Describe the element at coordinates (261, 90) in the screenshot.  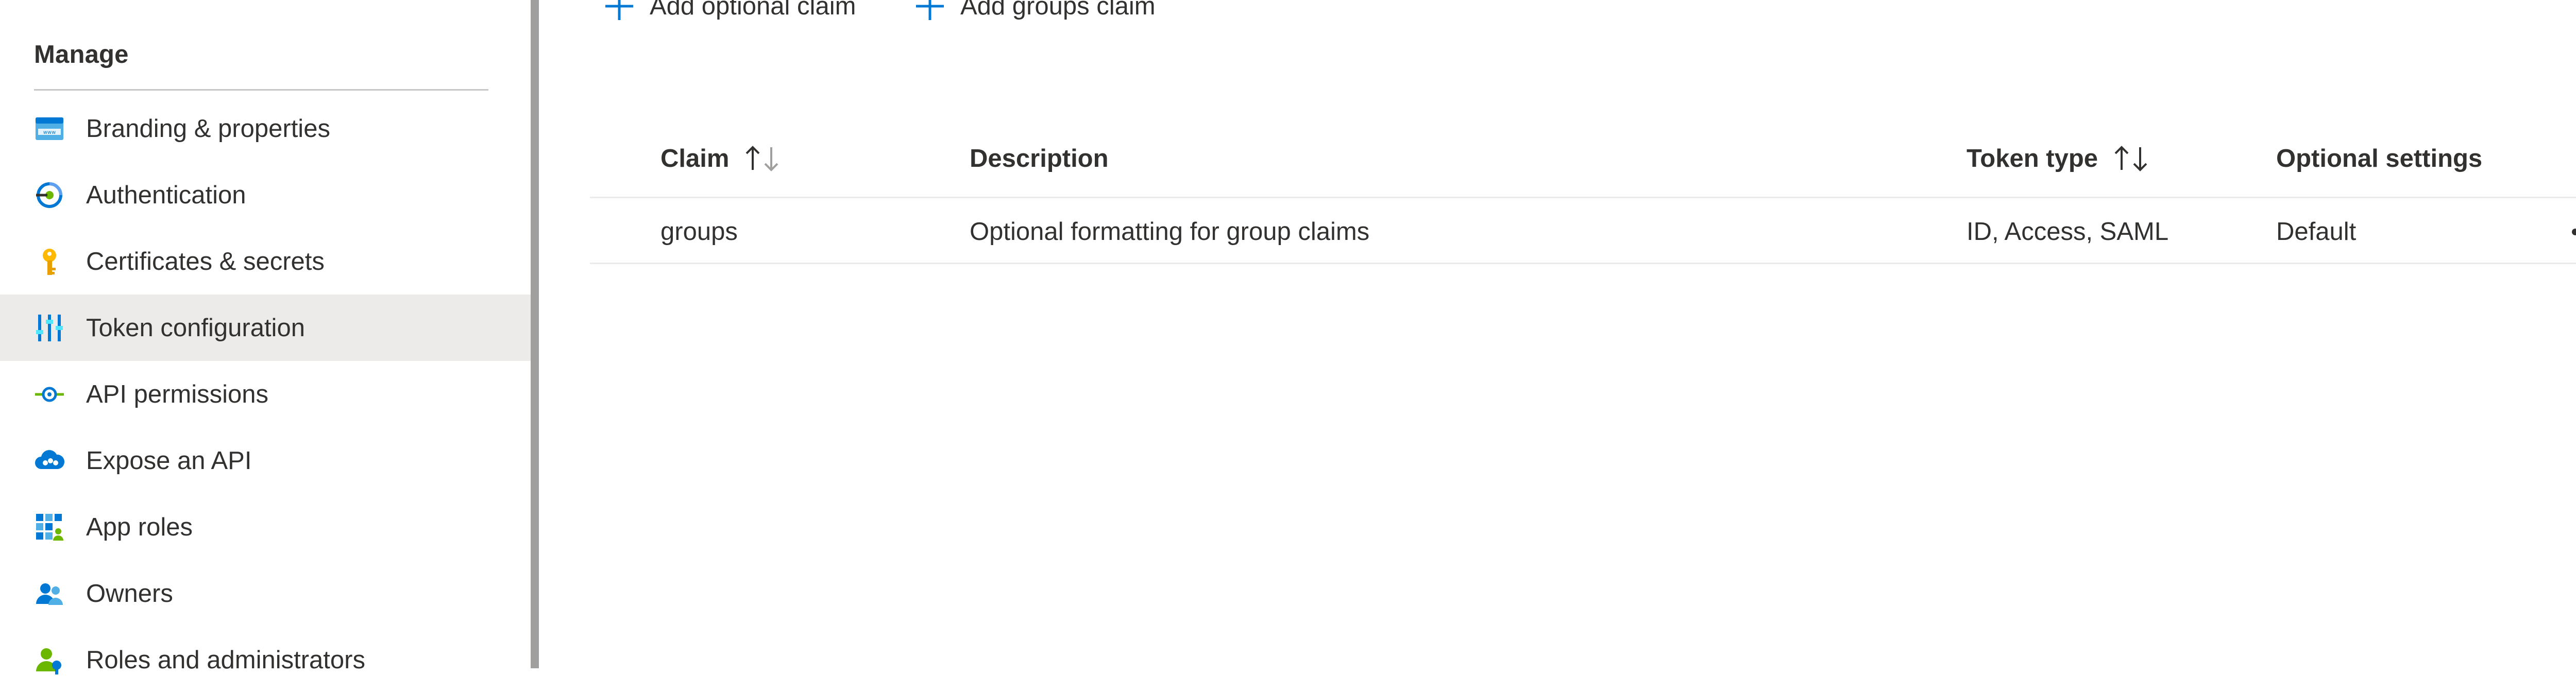
I see `sidebar-divider` at that location.